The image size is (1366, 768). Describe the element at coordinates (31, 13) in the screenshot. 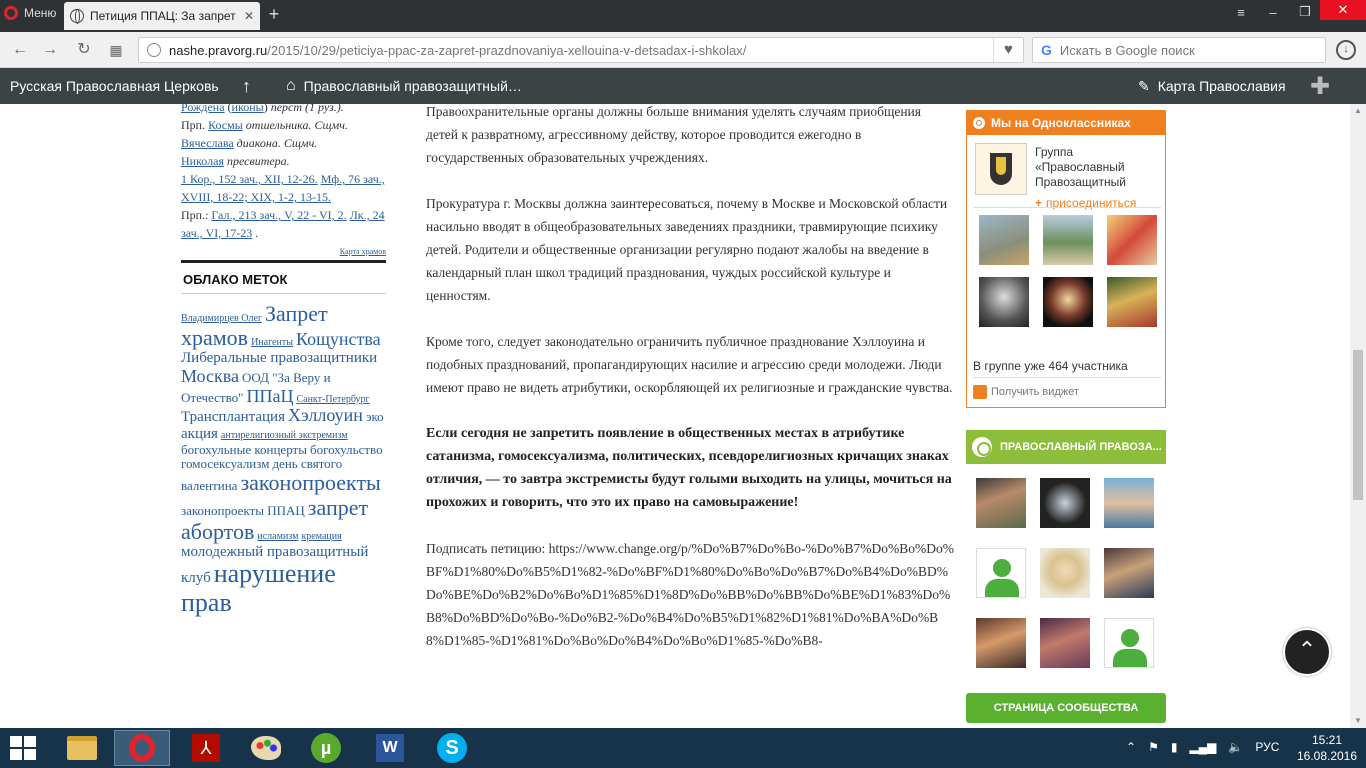

I see `opera-menu-button: Меню` at that location.